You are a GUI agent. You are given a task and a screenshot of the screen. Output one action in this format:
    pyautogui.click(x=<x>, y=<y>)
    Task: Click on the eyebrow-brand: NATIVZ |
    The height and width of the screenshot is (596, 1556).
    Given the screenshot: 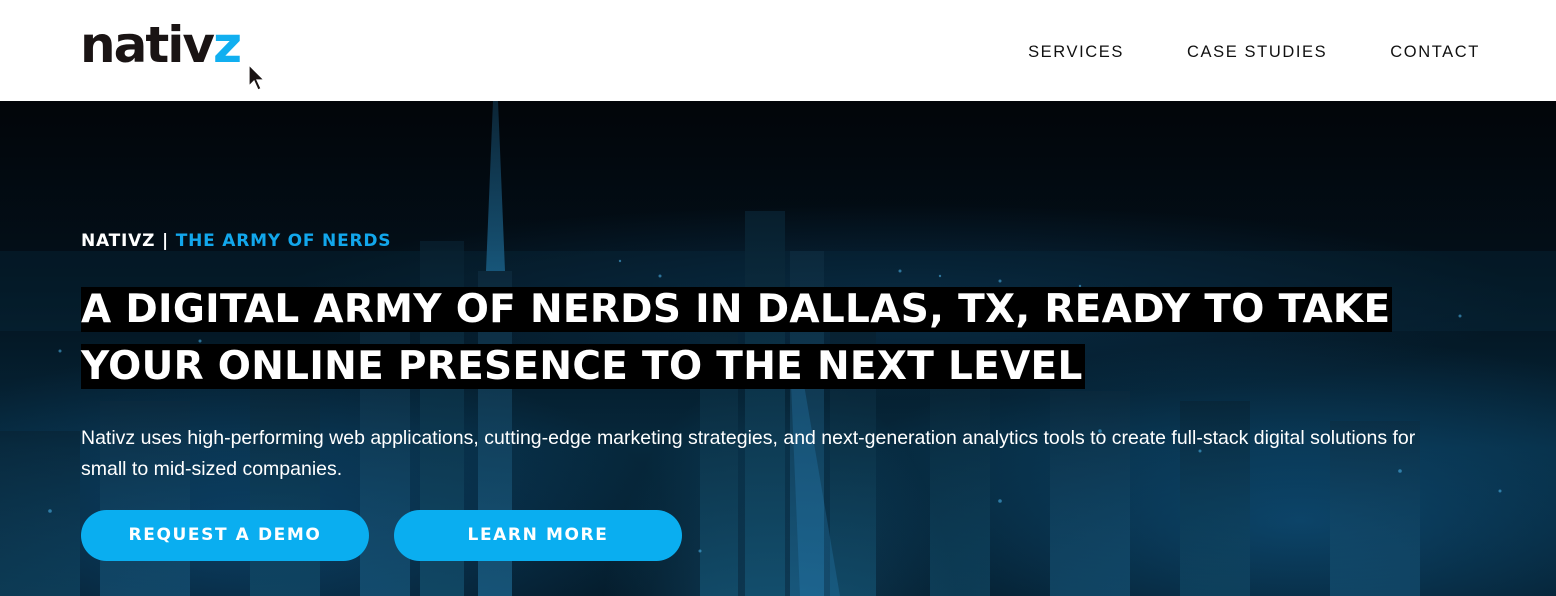 What is the action you would take?
    pyautogui.click(x=128, y=241)
    